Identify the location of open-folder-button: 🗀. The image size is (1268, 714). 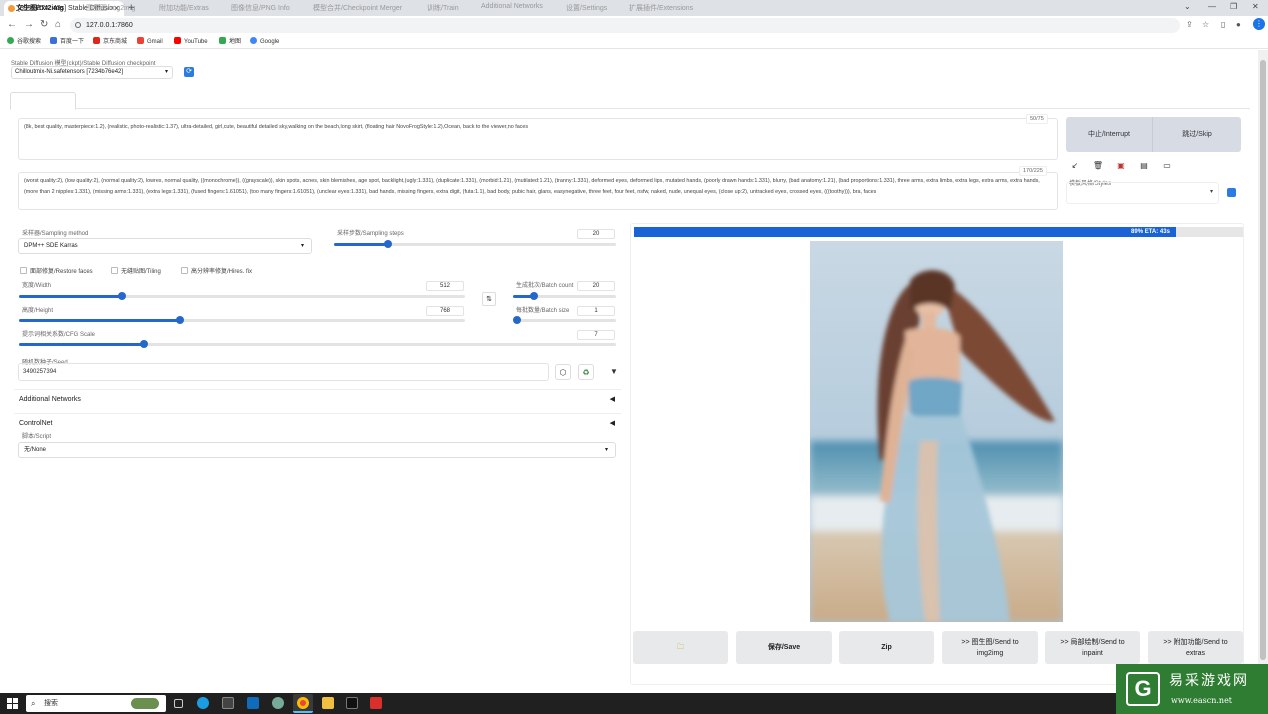
(680, 647).